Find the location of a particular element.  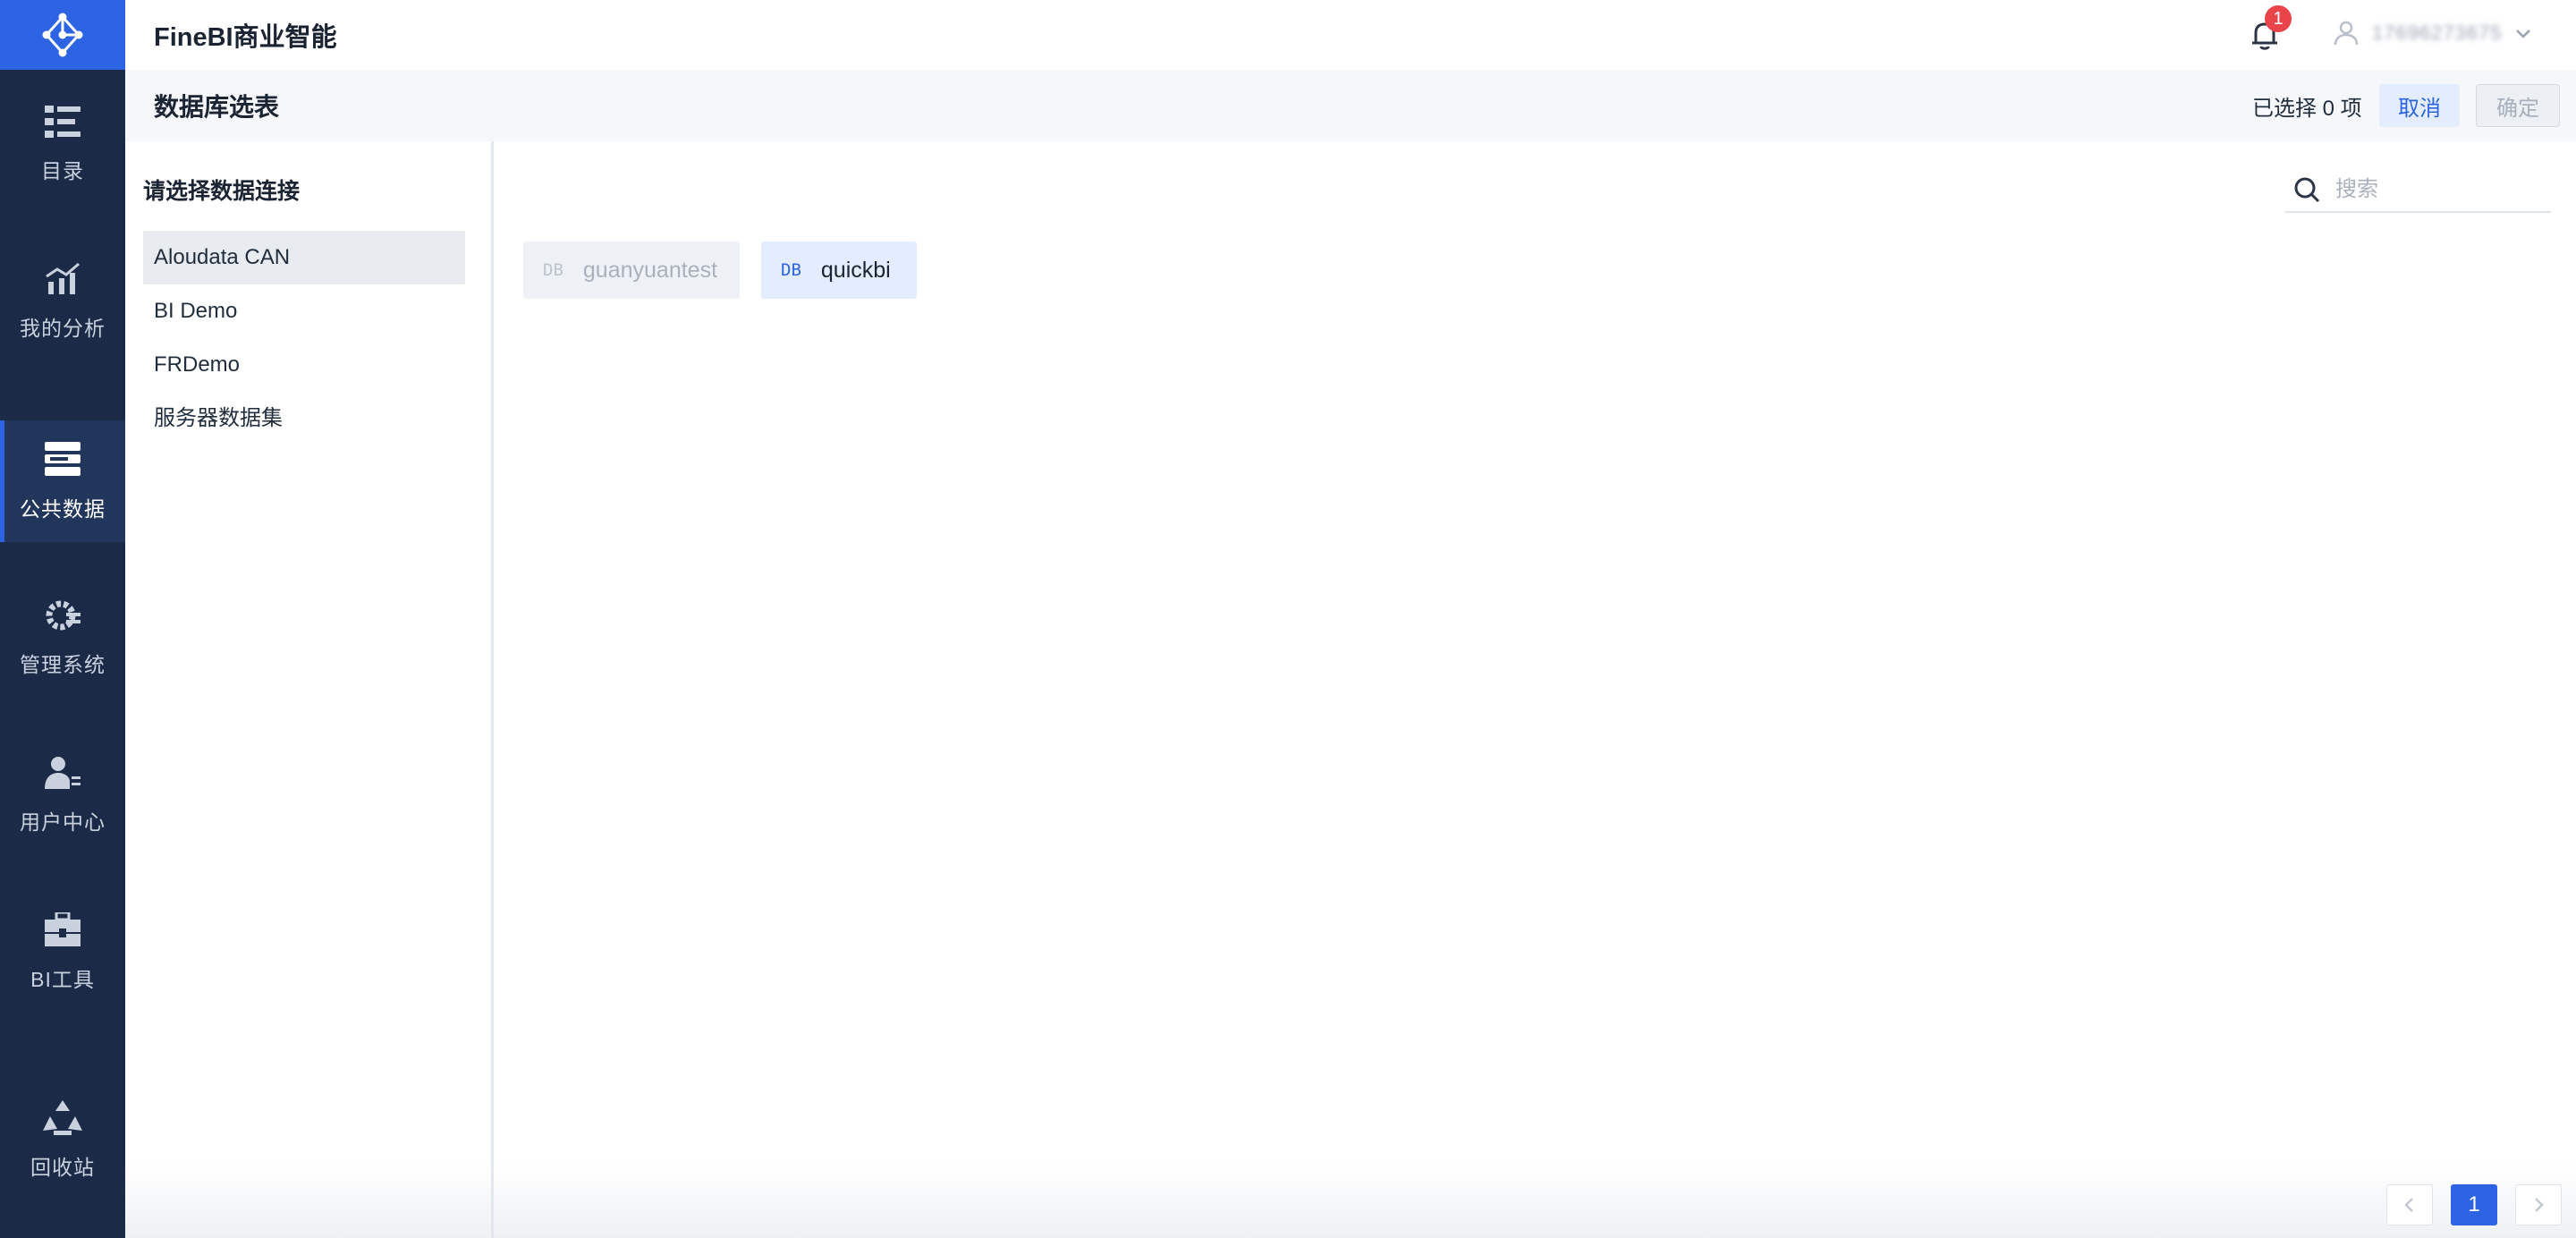

sidebar-item-label: 回收站 is located at coordinates (62, 1167).